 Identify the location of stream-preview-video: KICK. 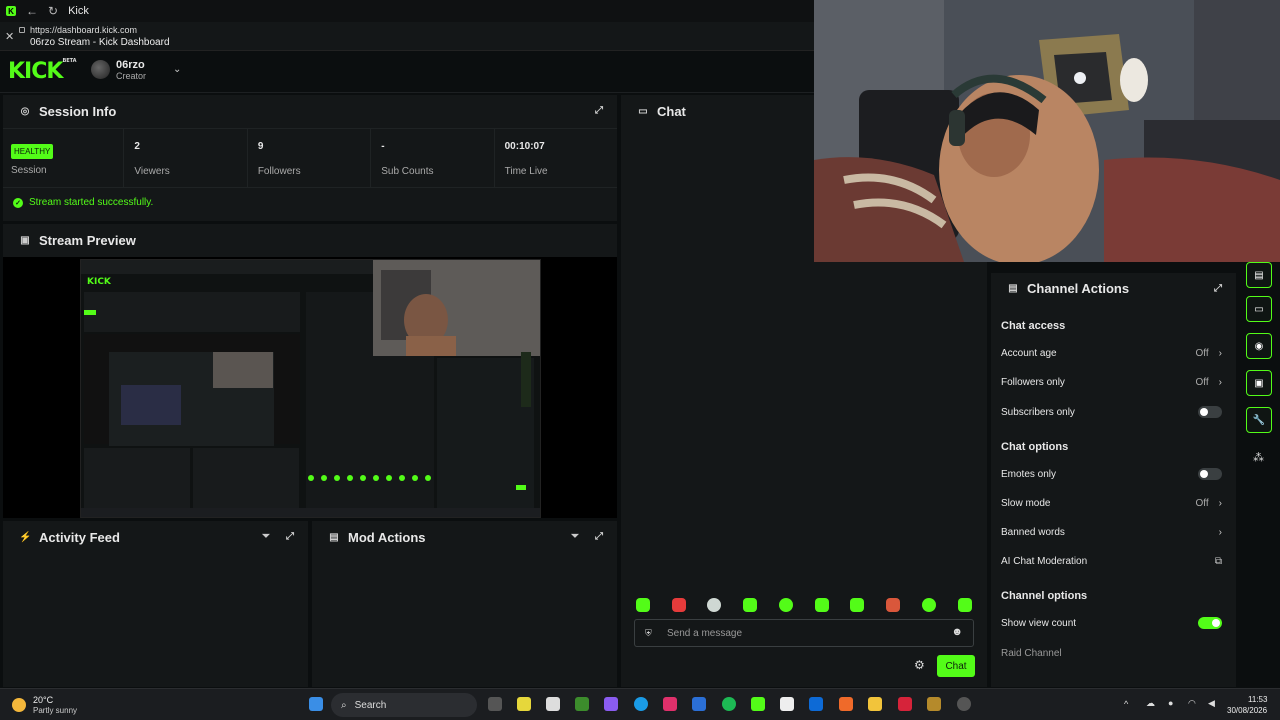
(310, 388).